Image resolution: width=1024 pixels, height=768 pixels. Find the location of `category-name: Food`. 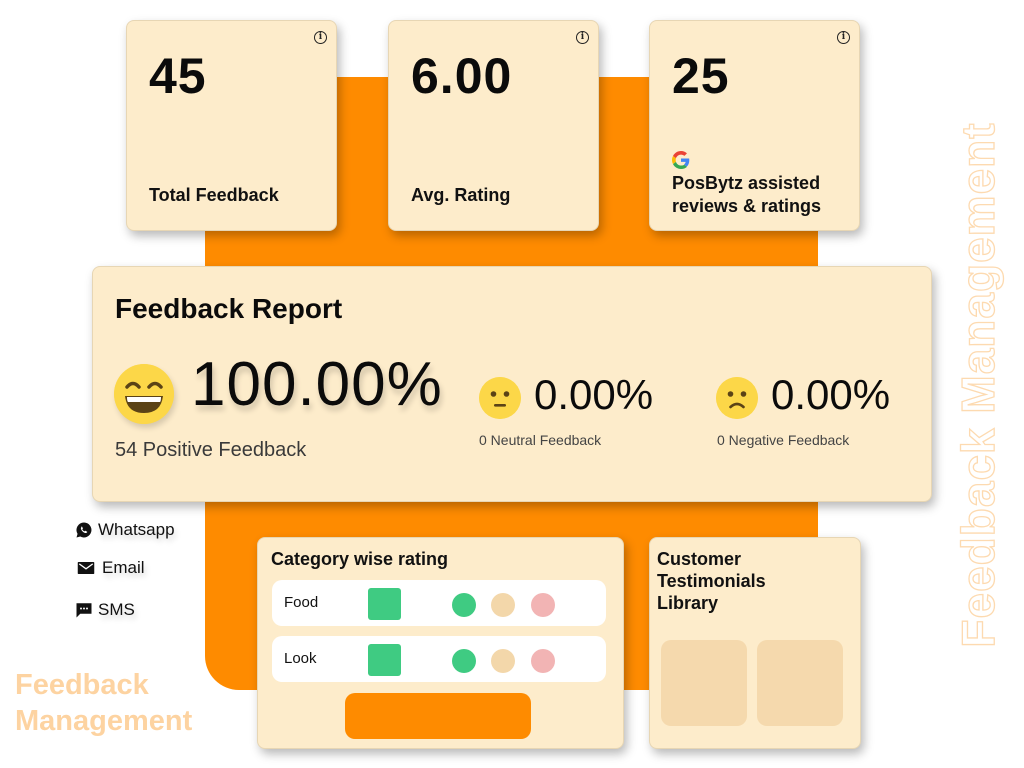

category-name: Food is located at coordinates (301, 602).